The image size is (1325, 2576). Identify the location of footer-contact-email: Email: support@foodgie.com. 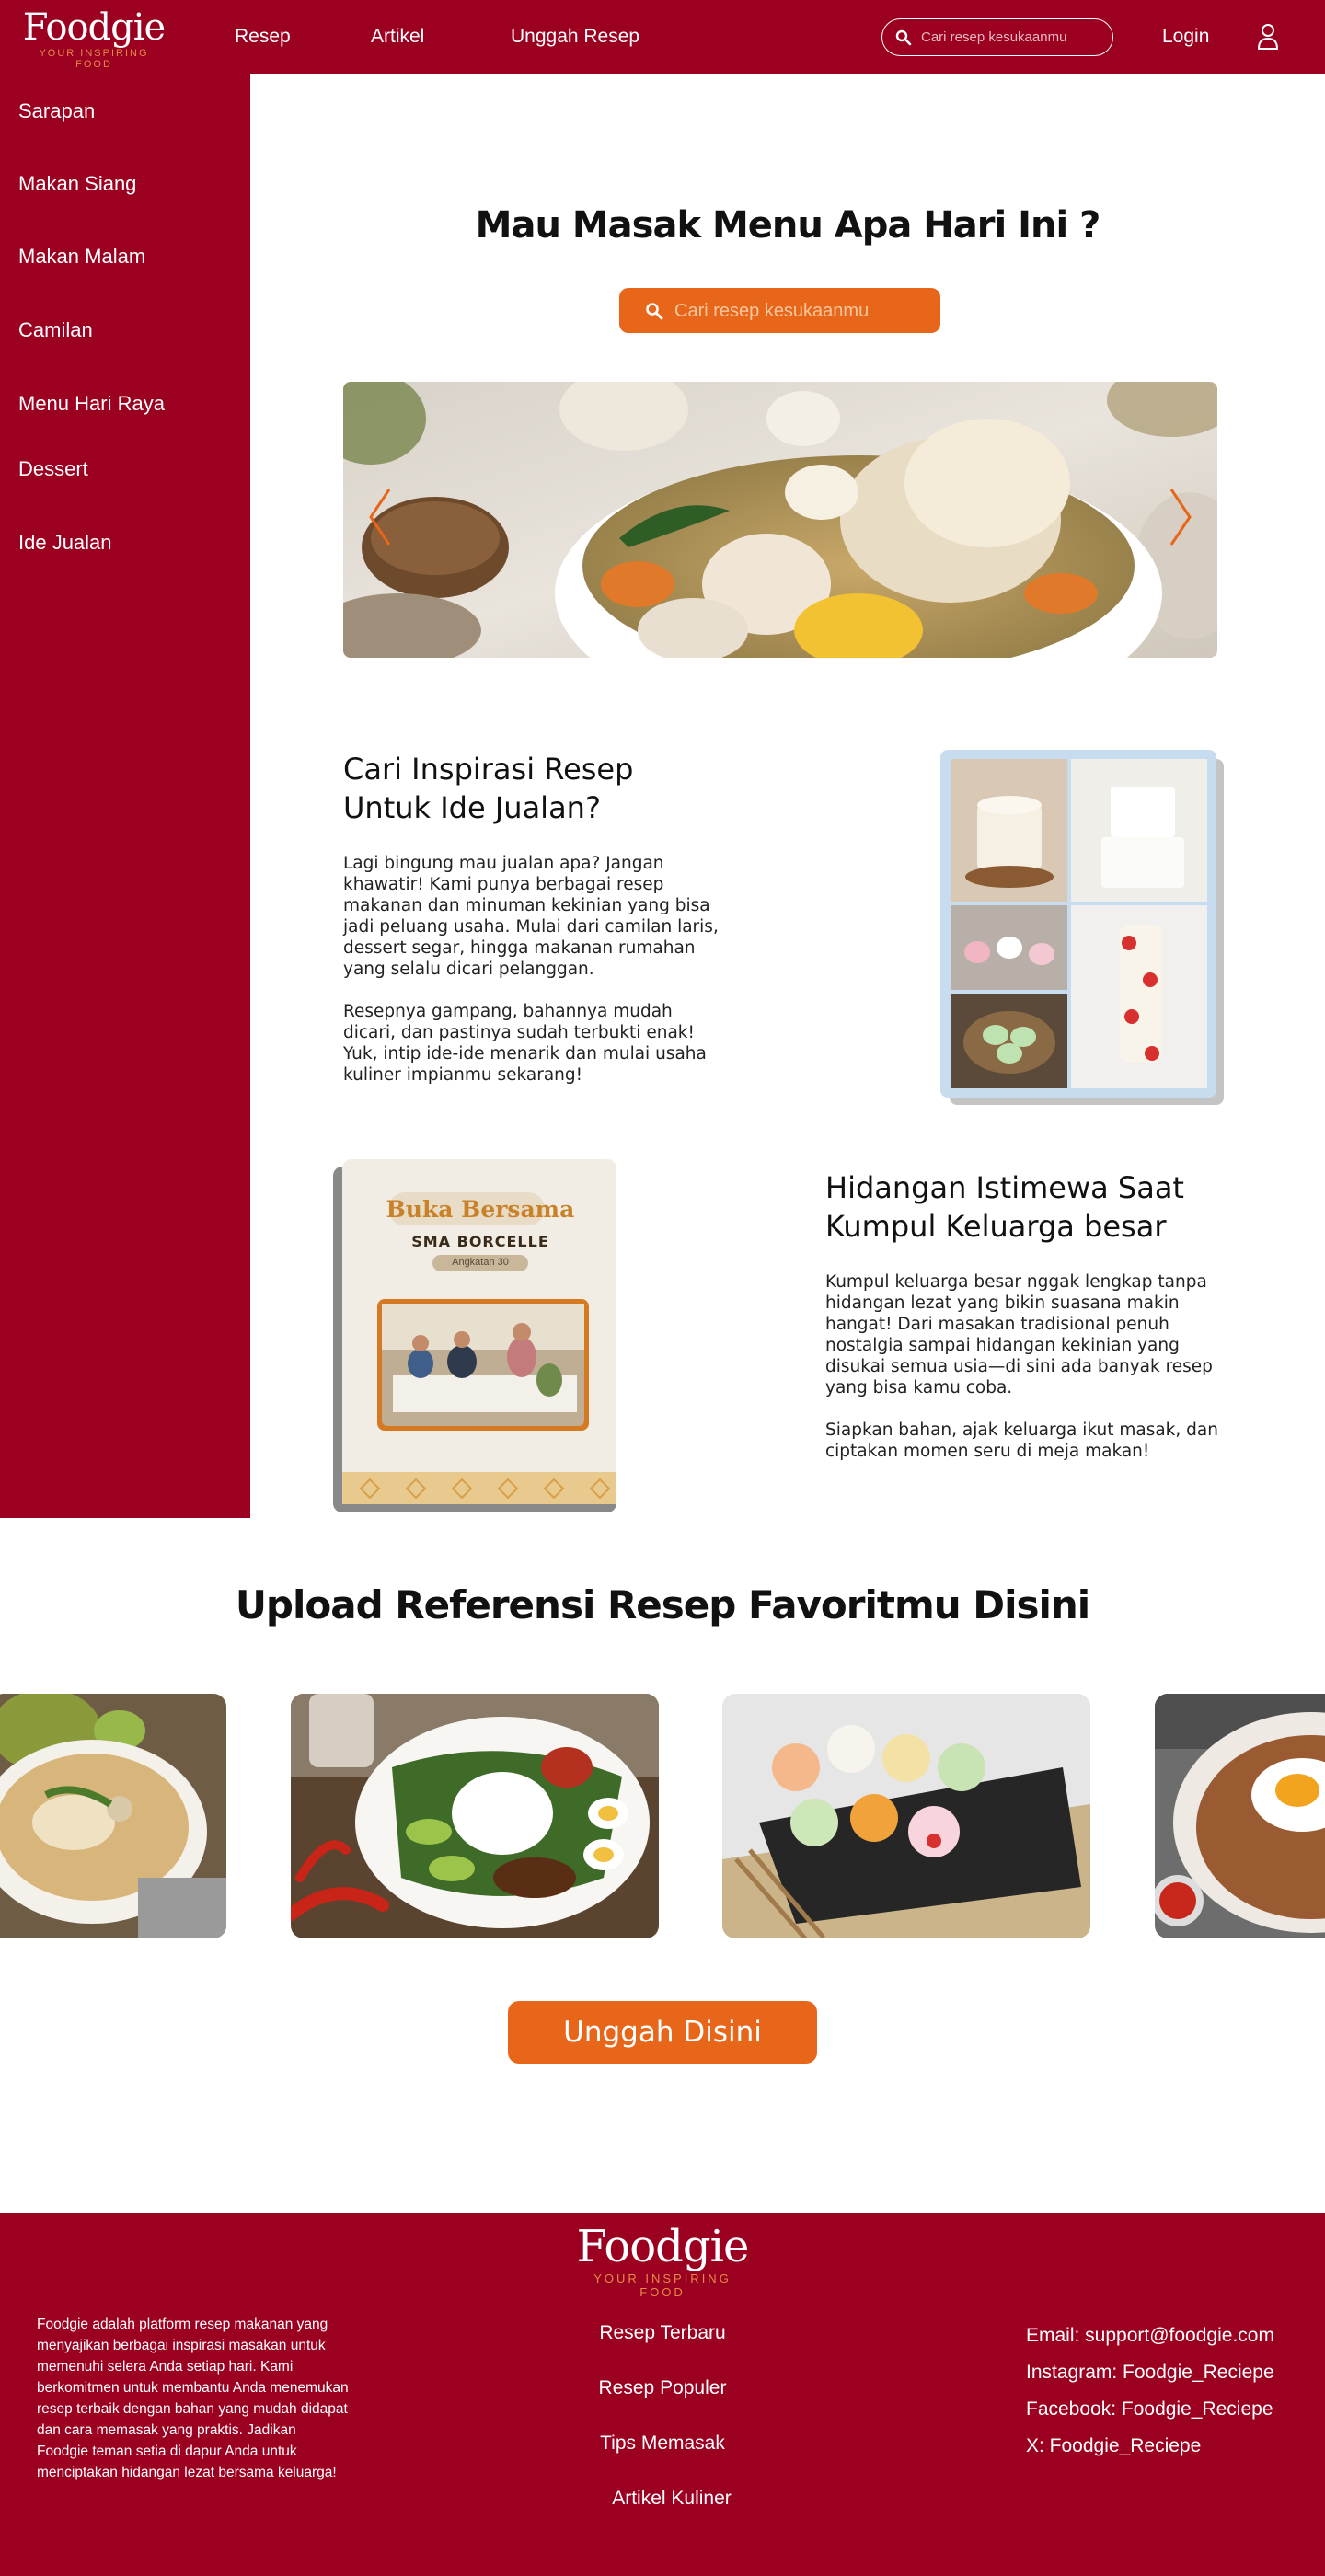
(1150, 2336).